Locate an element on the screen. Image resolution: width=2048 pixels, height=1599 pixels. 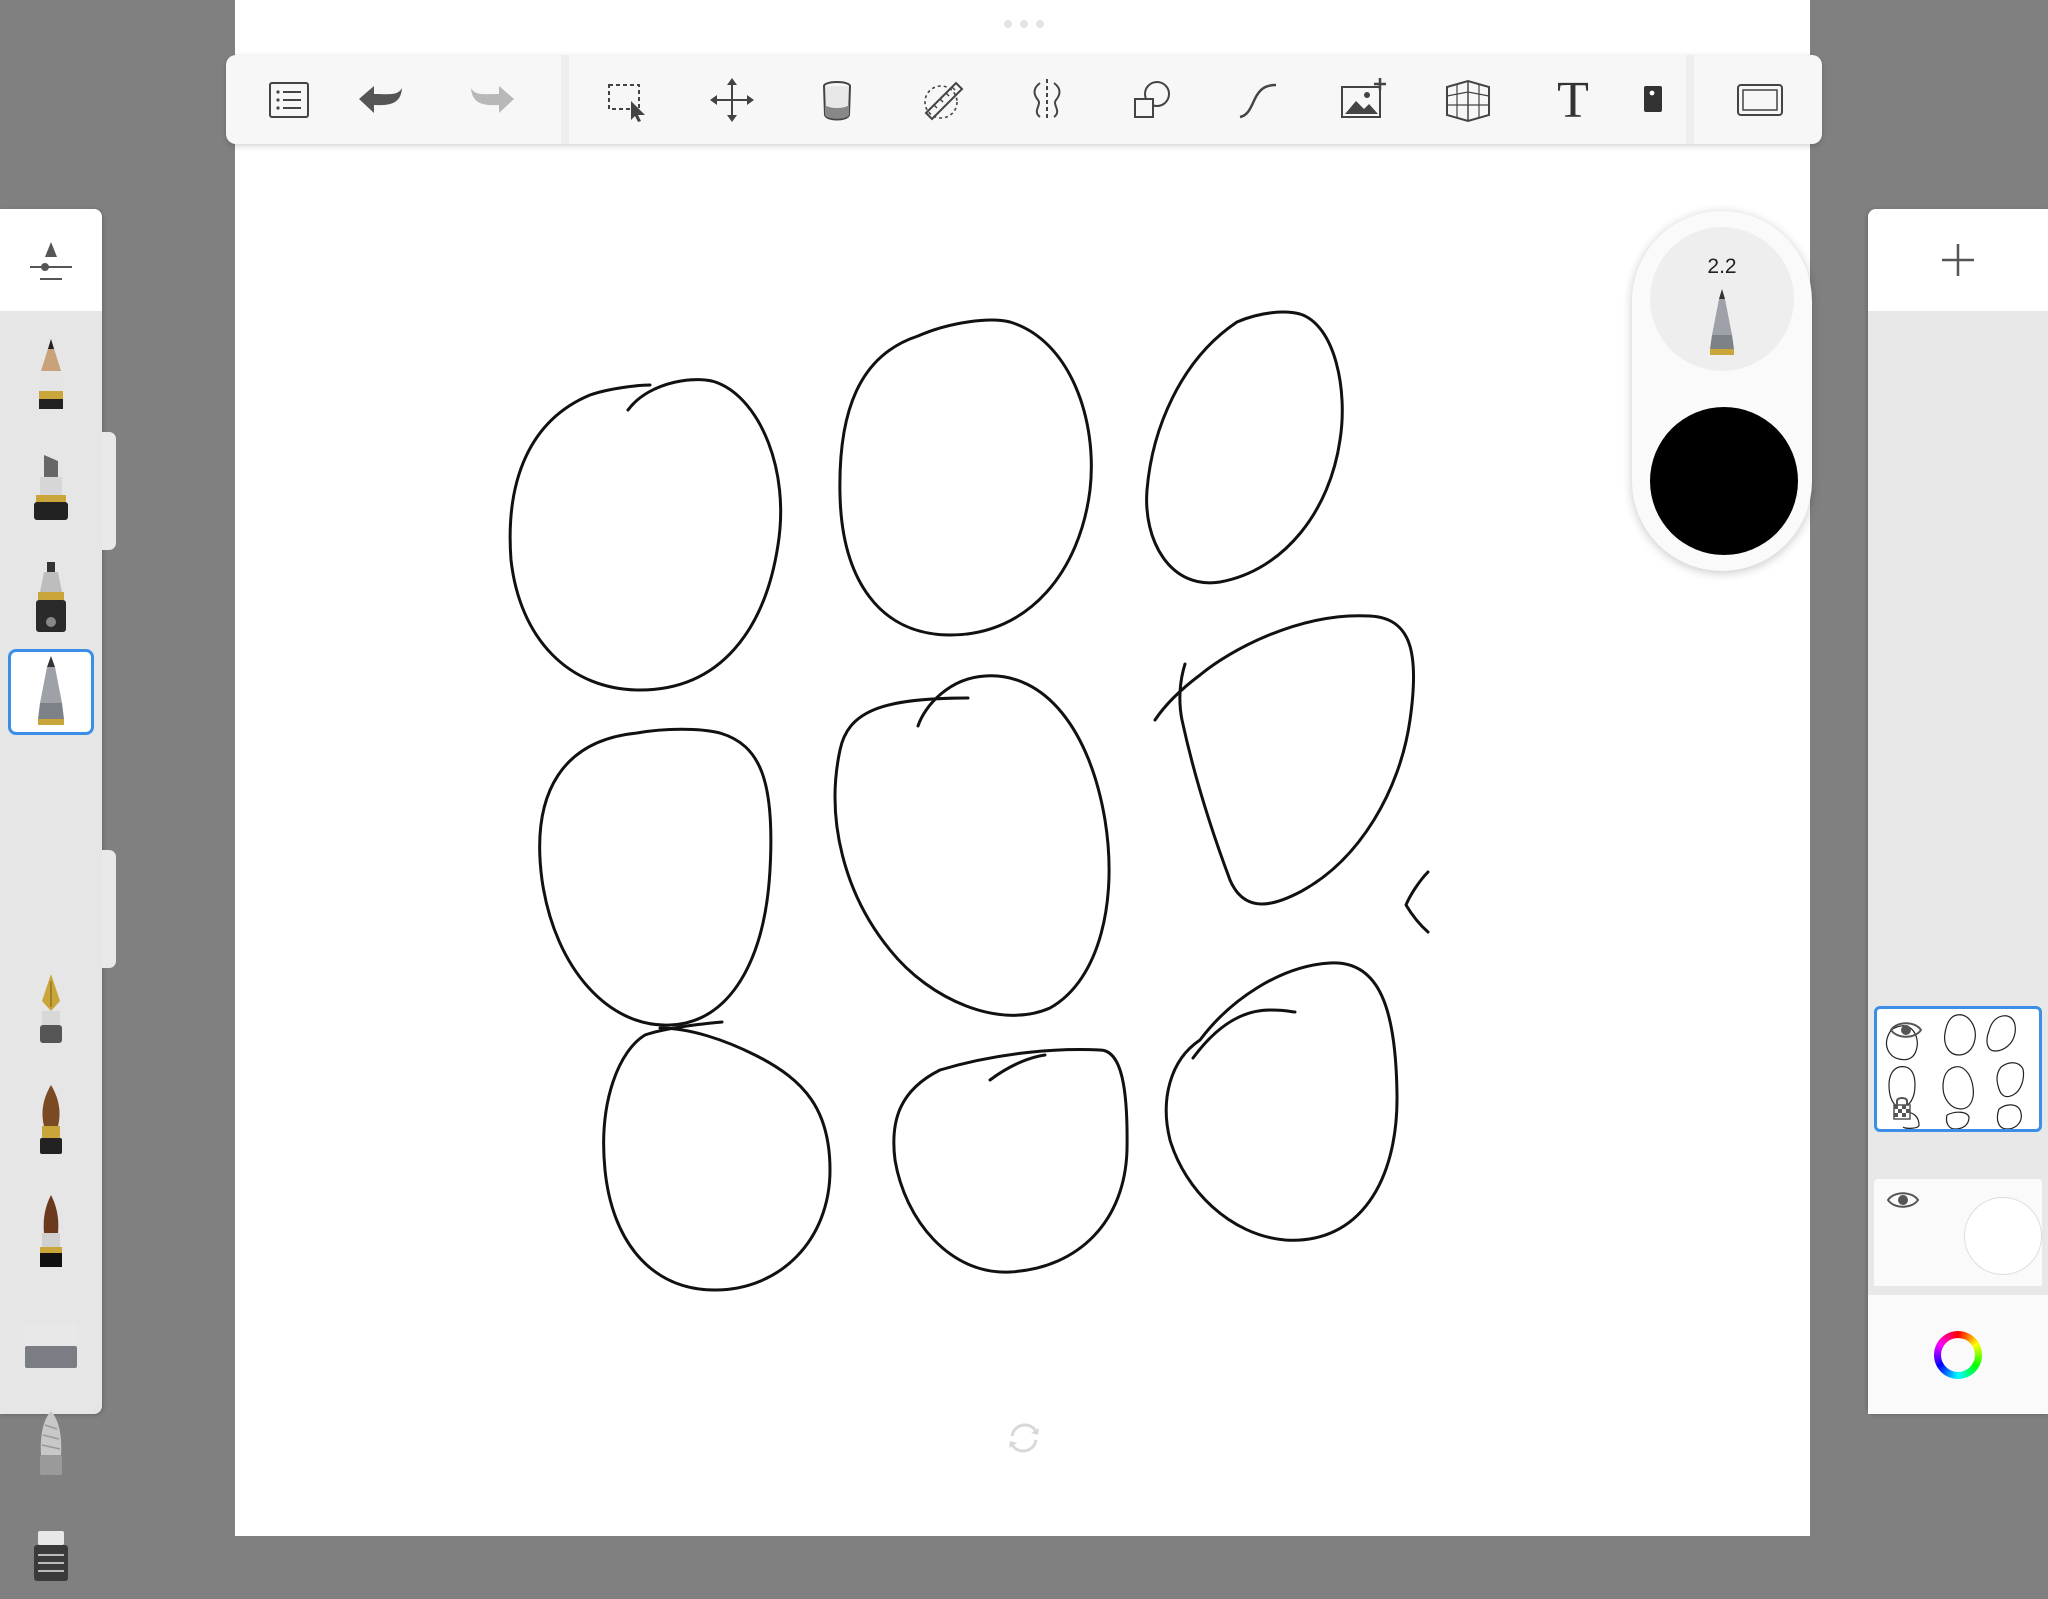
brush-library-button is located at coordinates (289, 100).